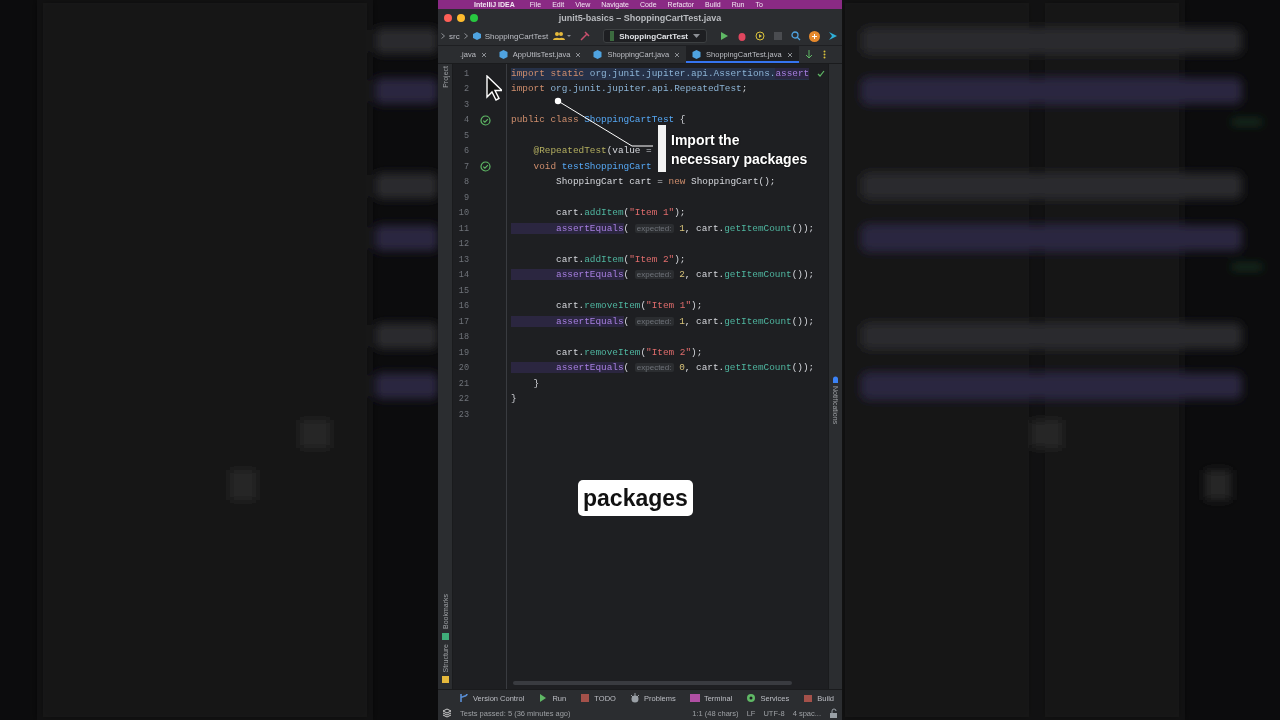  What do you see at coordinates (461, 18) in the screenshot?
I see `minimize-button` at bounding box center [461, 18].